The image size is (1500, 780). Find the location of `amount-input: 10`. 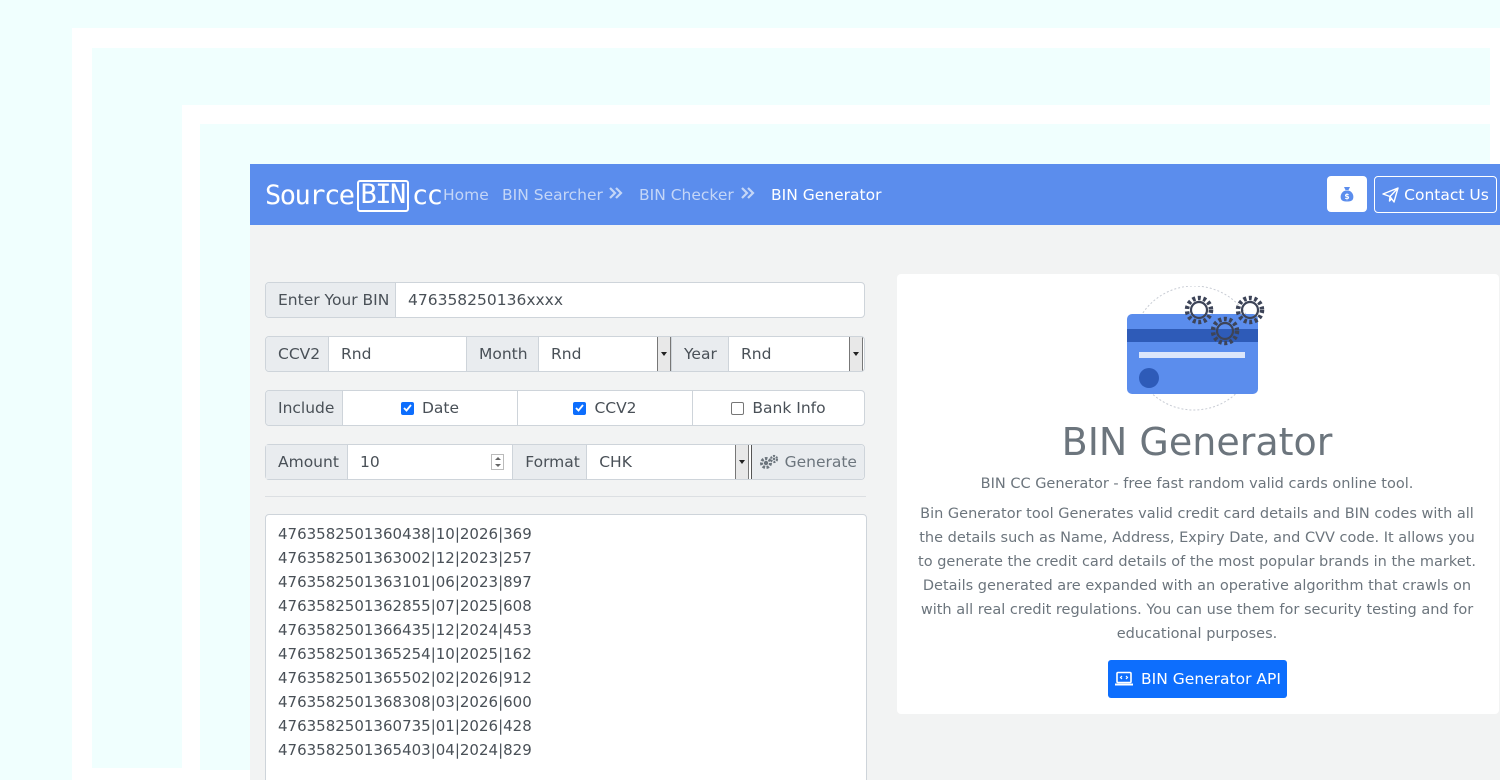

amount-input: 10 is located at coordinates (430, 462).